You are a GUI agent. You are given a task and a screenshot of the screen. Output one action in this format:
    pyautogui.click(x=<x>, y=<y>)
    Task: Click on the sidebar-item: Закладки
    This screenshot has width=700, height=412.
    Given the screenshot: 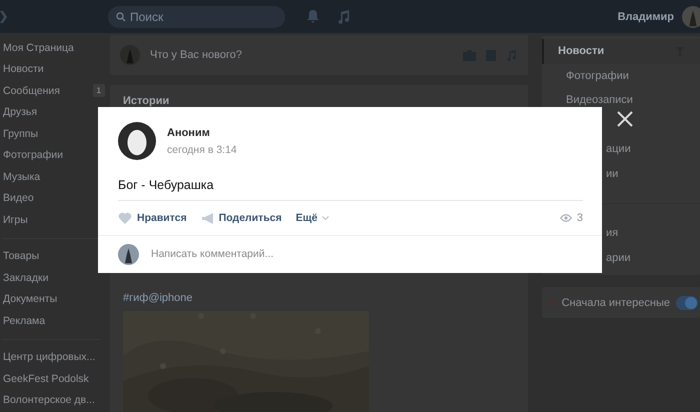 What is the action you would take?
    pyautogui.click(x=53, y=277)
    